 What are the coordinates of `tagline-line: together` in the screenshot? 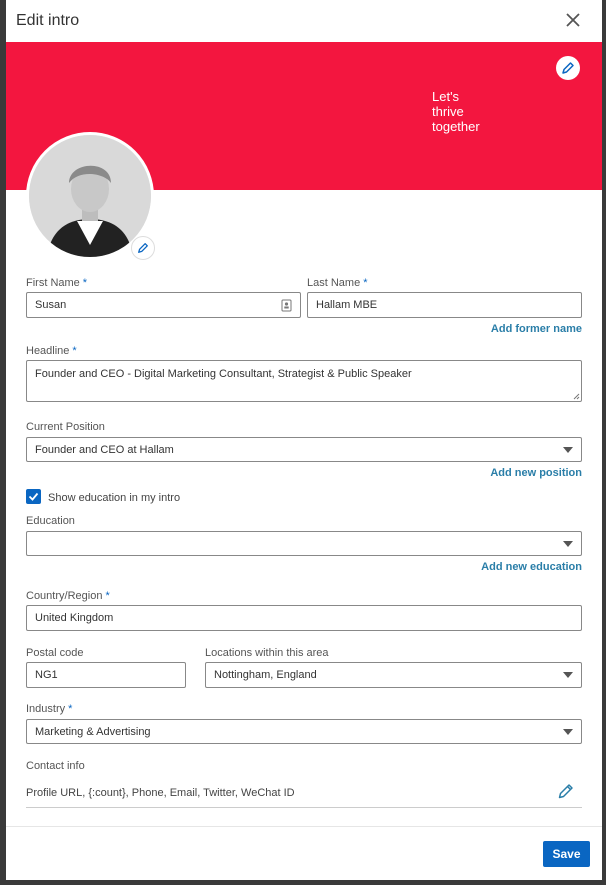 It's located at (456, 126).